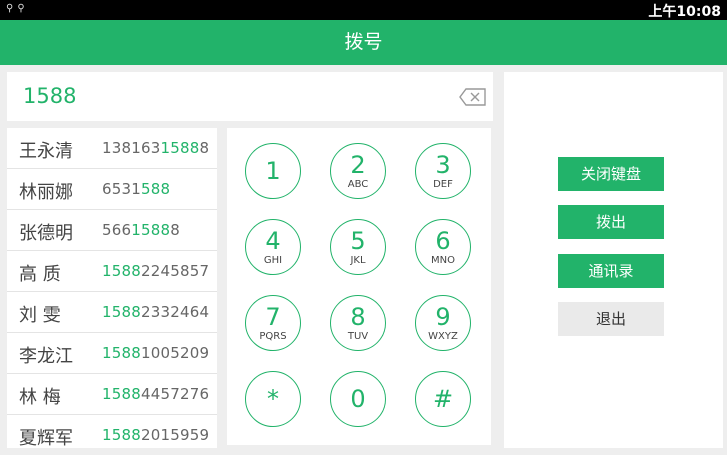  I want to click on key-0: 0, so click(358, 399).